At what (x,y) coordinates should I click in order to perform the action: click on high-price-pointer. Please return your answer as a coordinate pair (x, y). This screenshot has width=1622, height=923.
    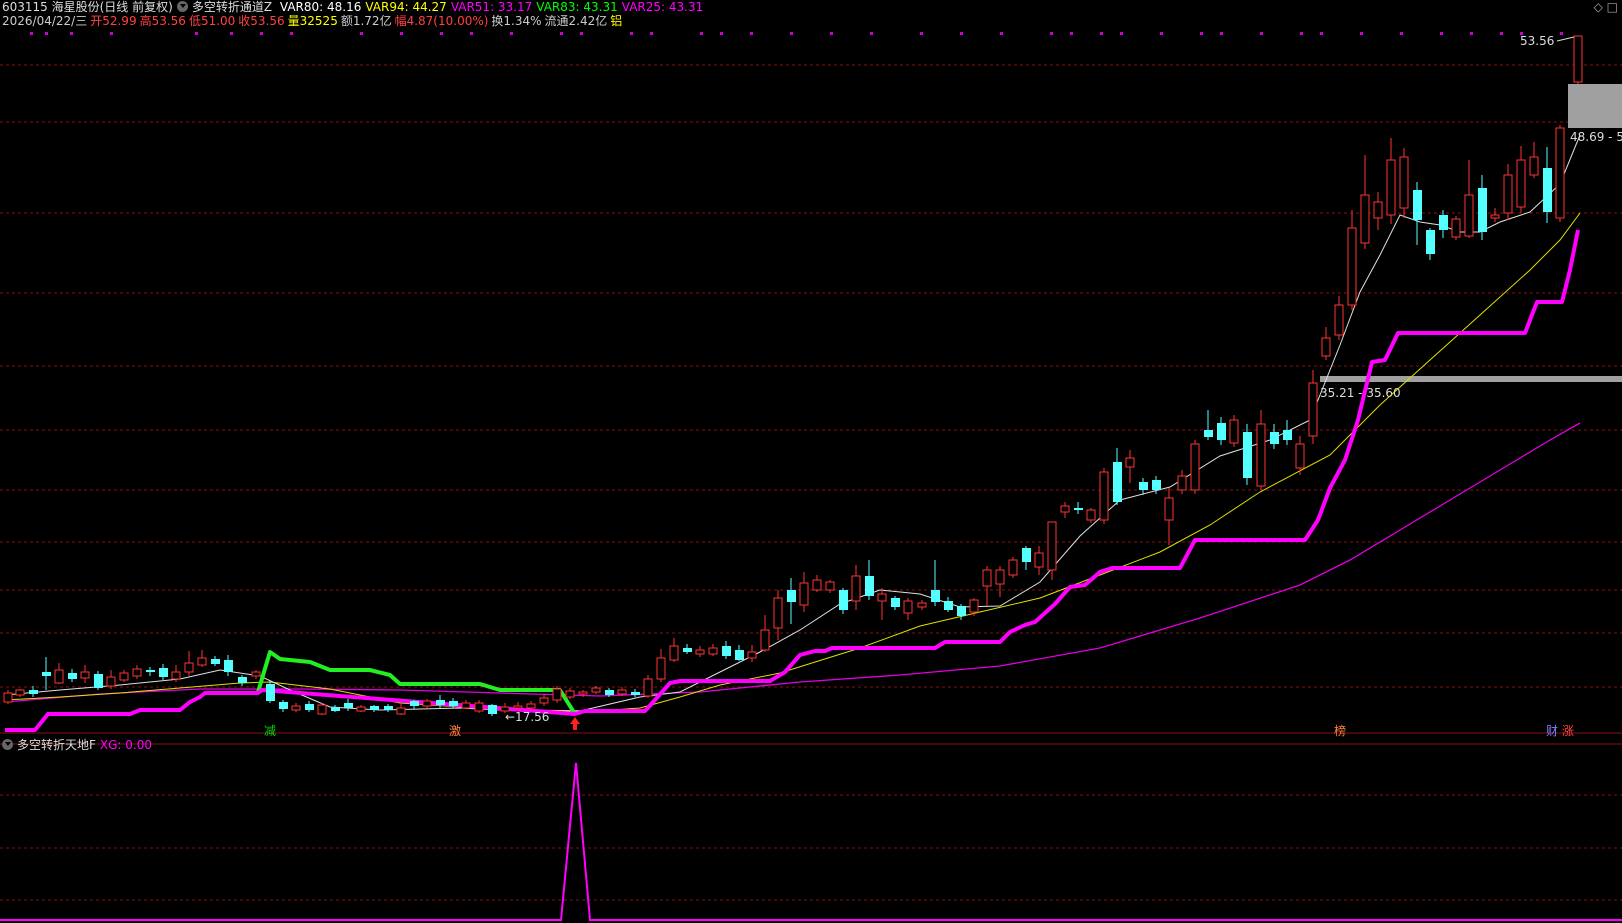
    Looking at the image, I should click on (1565, 39).